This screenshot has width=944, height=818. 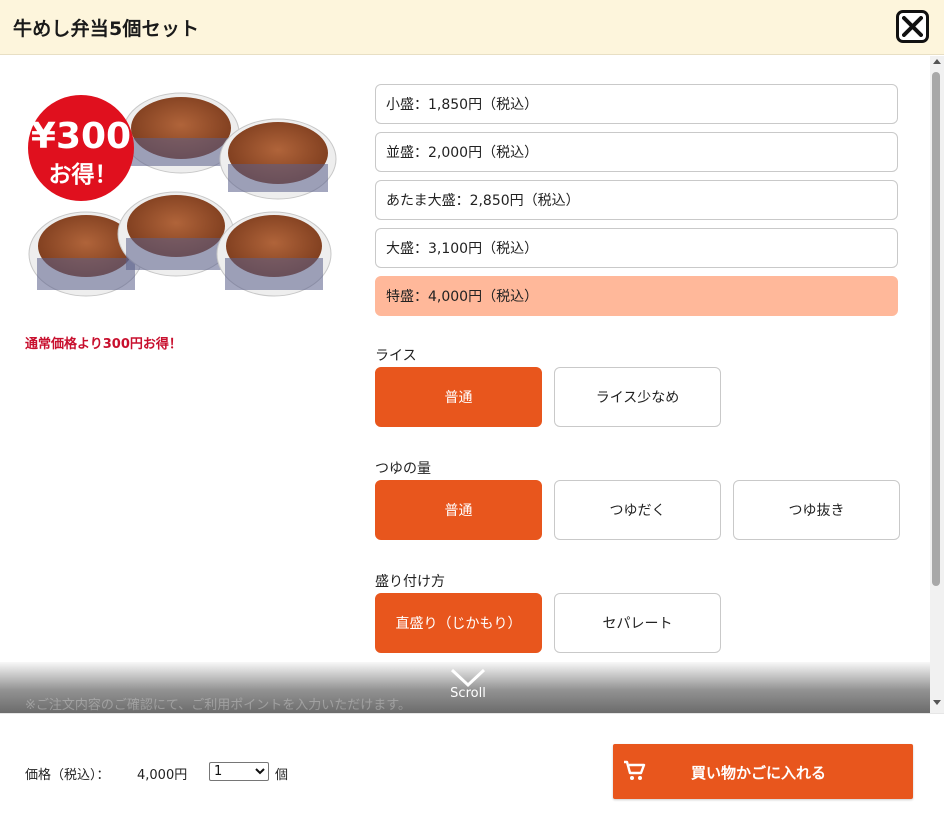 I want to click on add-to-cart-button: 買い物かごに入れる, so click(x=763, y=771).